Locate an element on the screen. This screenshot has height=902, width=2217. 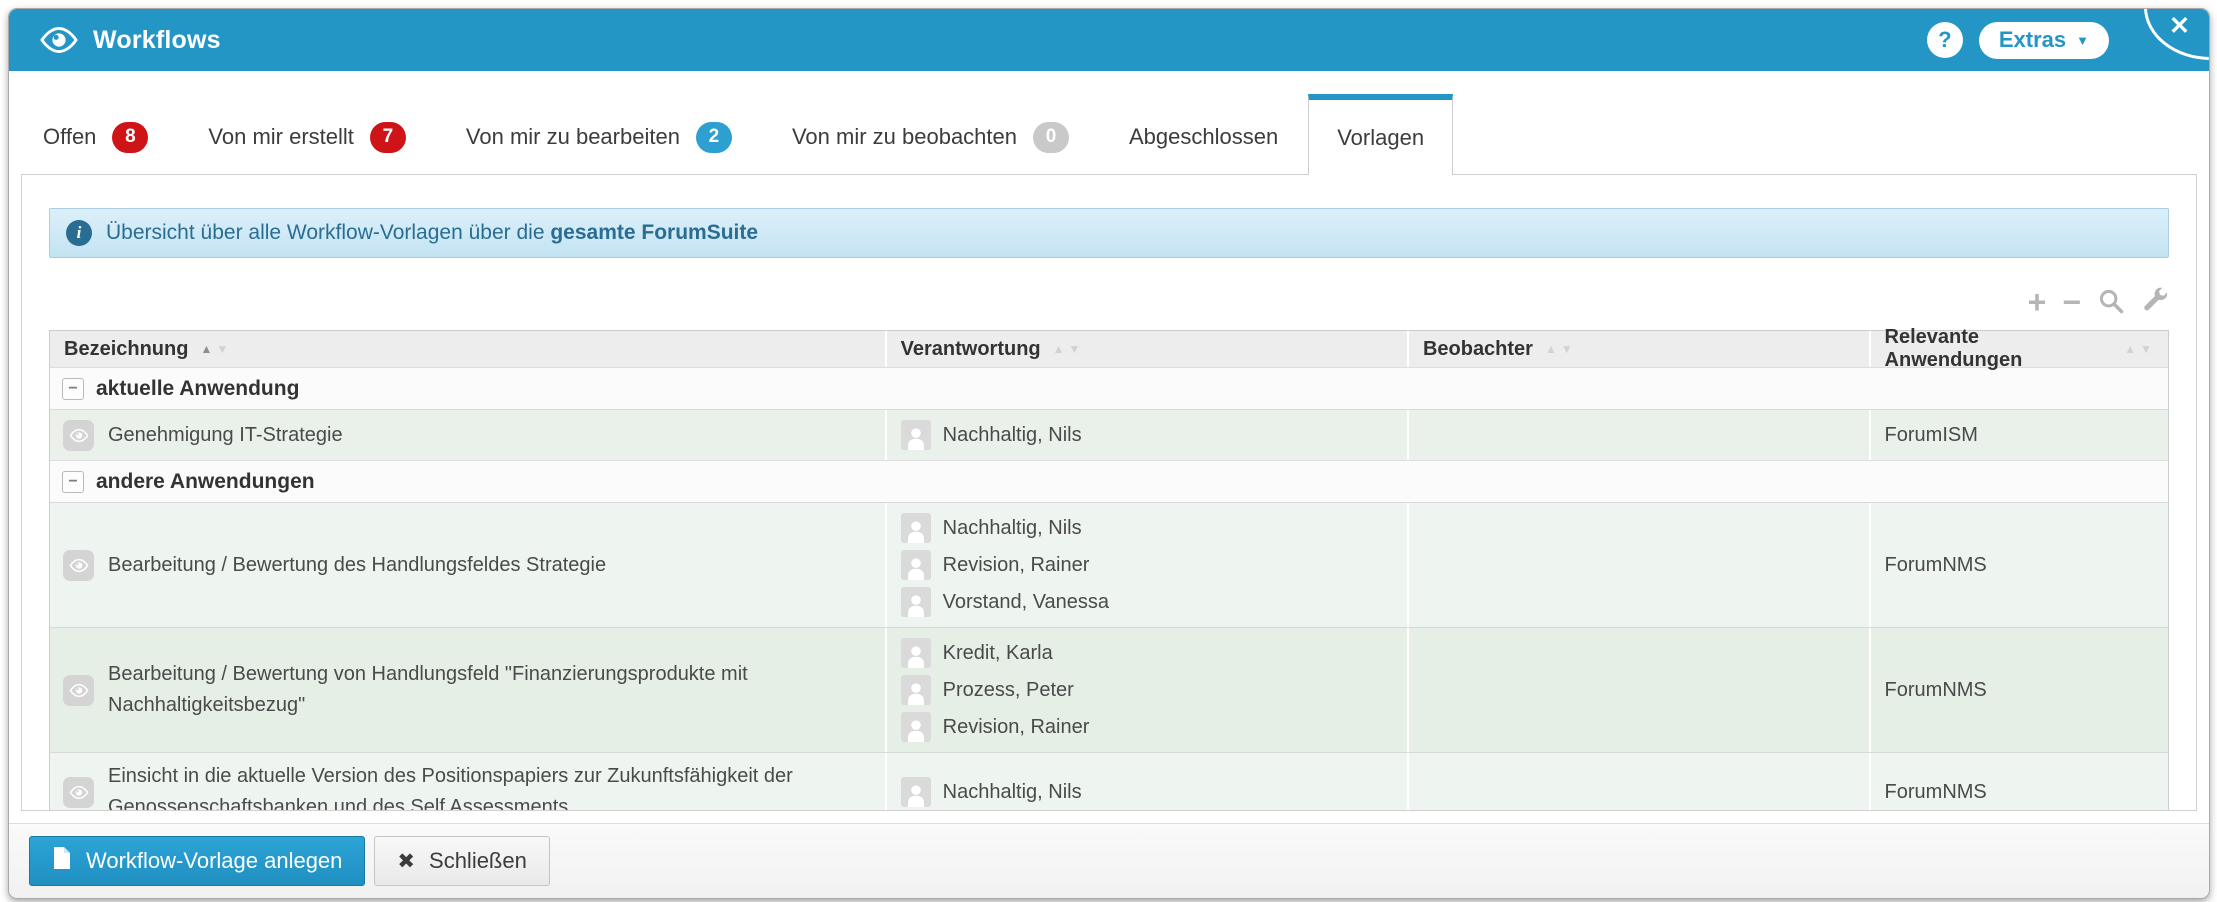
tab-label: Von mir zu bearbeiten is located at coordinates (572, 136).